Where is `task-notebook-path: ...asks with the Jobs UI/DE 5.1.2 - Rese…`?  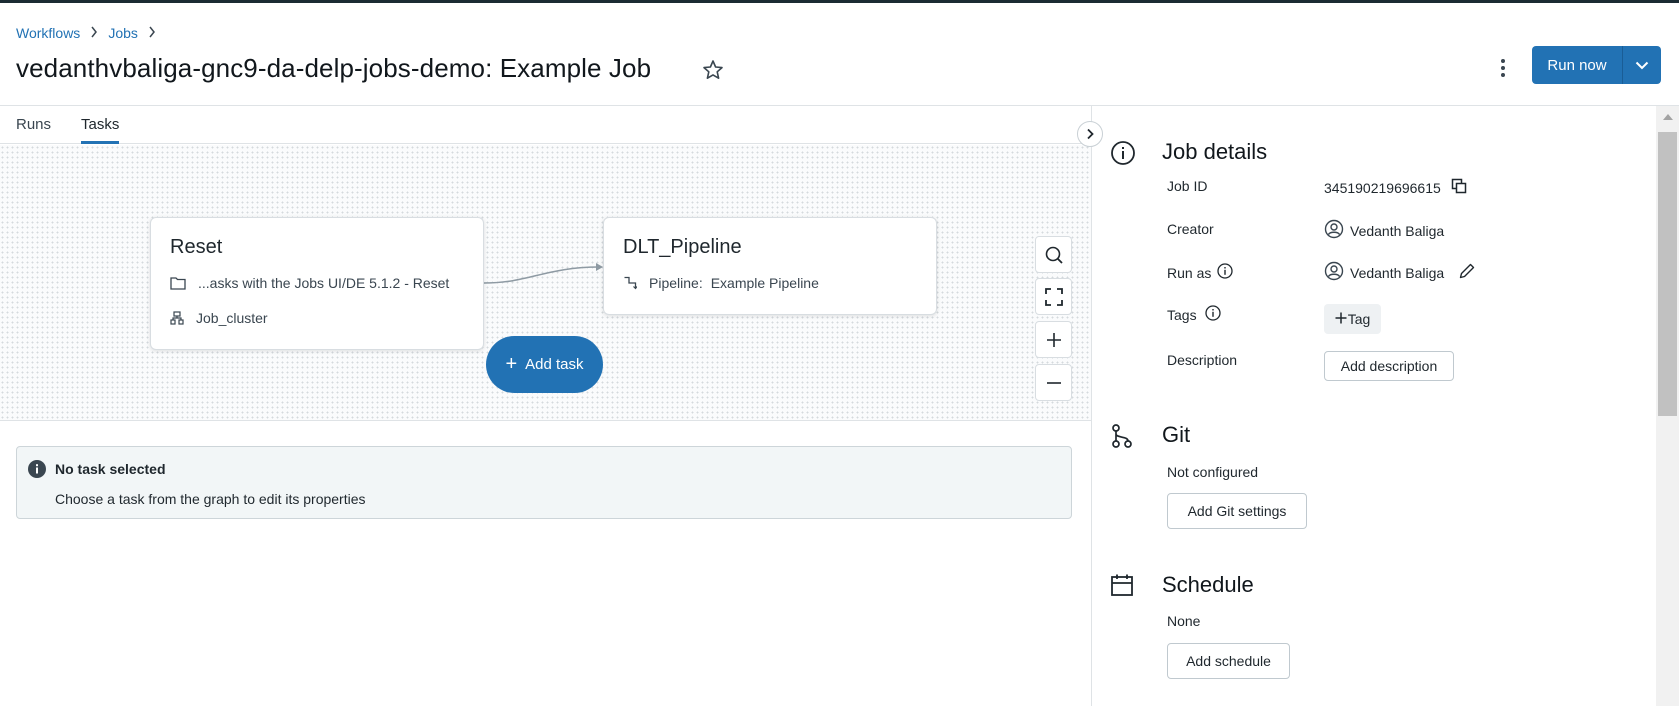 task-notebook-path: ...asks with the Jobs UI/DE 5.1.2 - Rese… is located at coordinates (309, 283).